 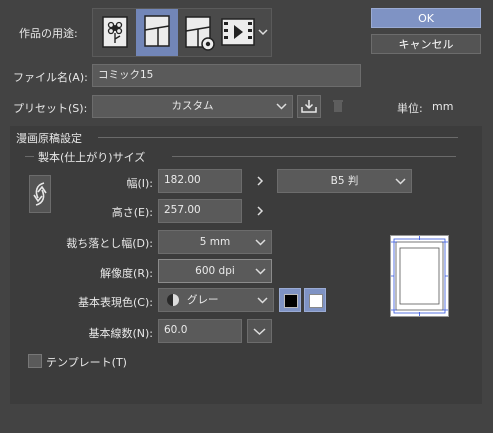 What do you see at coordinates (48, 33) in the screenshot?
I see `usage-label: 作品の用途:` at bounding box center [48, 33].